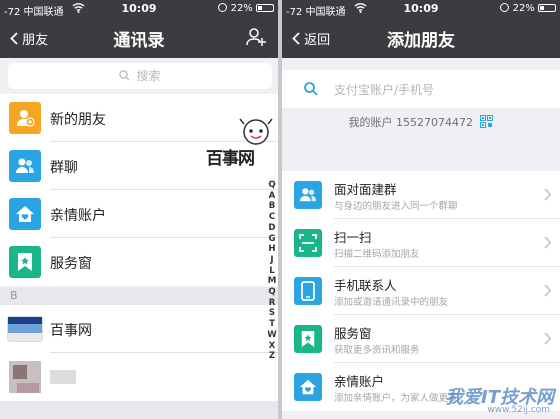  Describe the element at coordinates (272, 324) in the screenshot. I see `index-letter: T` at that location.